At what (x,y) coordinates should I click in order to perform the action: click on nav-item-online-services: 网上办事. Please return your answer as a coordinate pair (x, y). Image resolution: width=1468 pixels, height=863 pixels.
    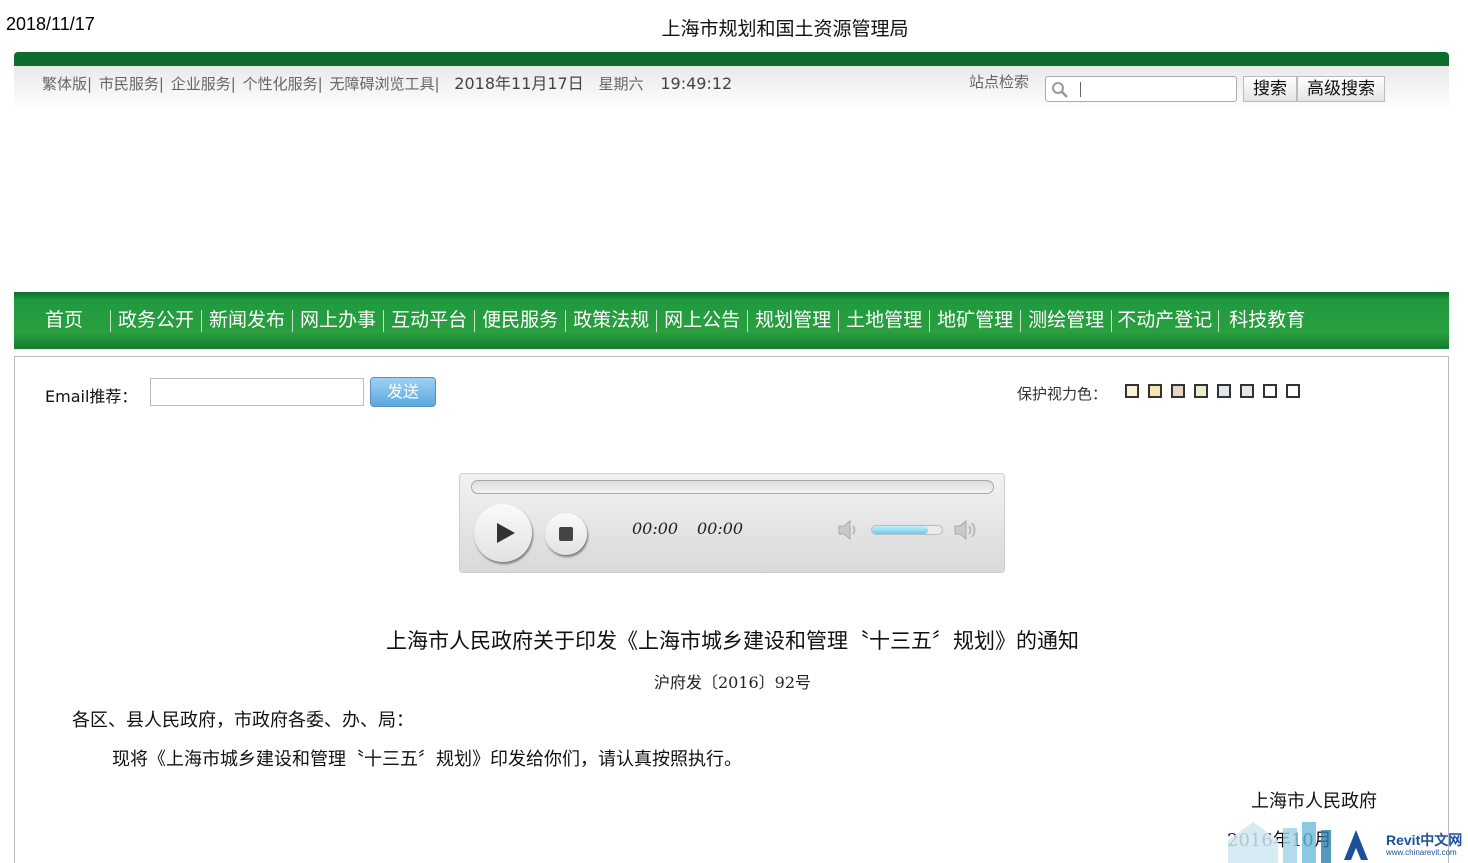
    Looking at the image, I should click on (338, 320).